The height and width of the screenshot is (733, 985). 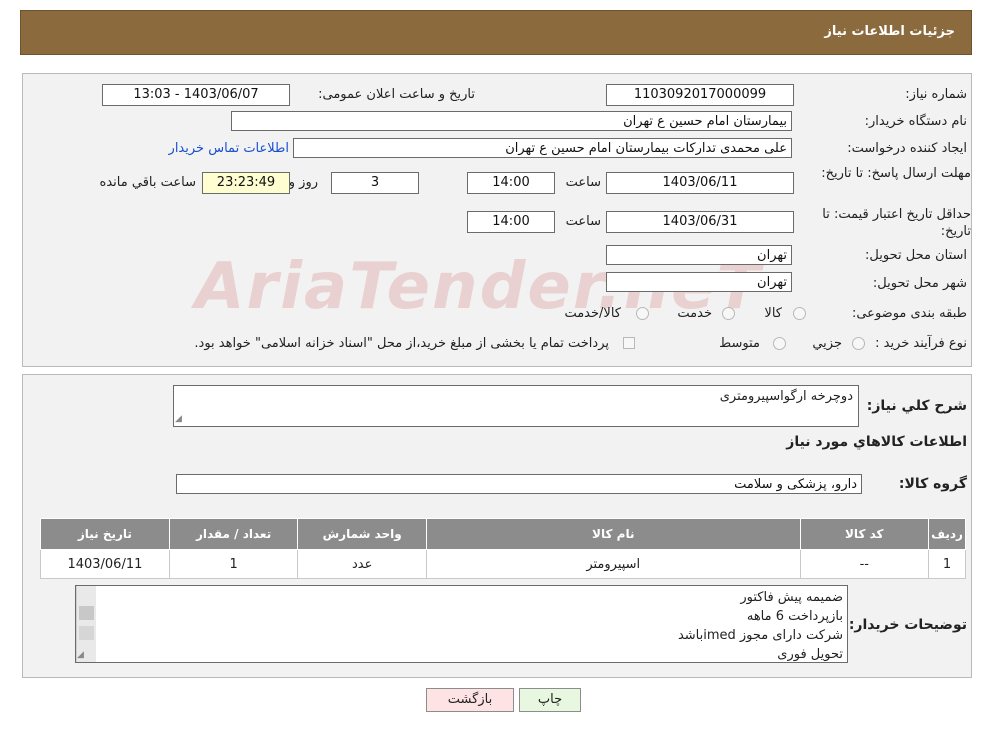 What do you see at coordinates (915, 121) in the screenshot?
I see `buyer-org-label: نام دستگاه خریدار:` at bounding box center [915, 121].